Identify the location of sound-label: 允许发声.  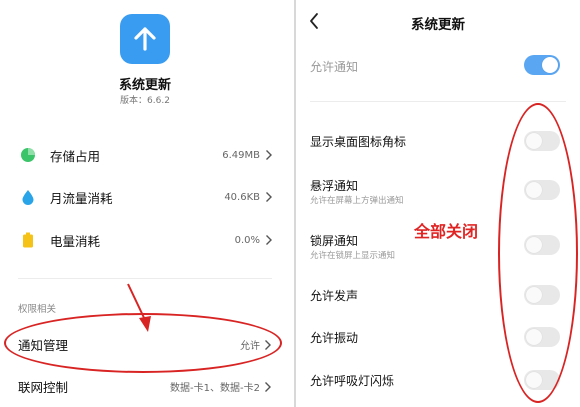
(334, 296).